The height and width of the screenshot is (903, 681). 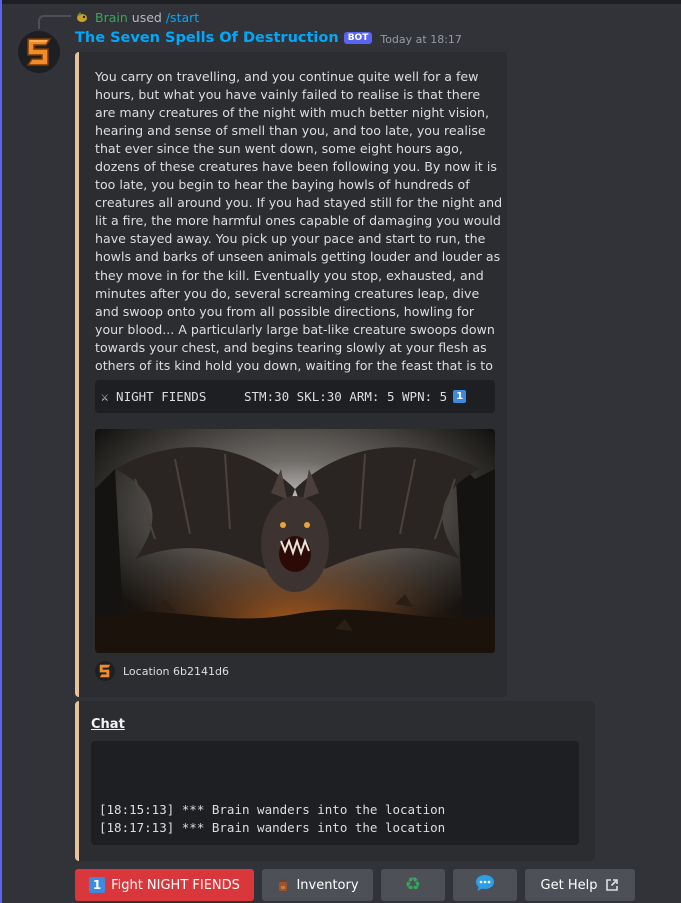 I want to click on inventory-button-label: Inventory, so click(x=327, y=885).